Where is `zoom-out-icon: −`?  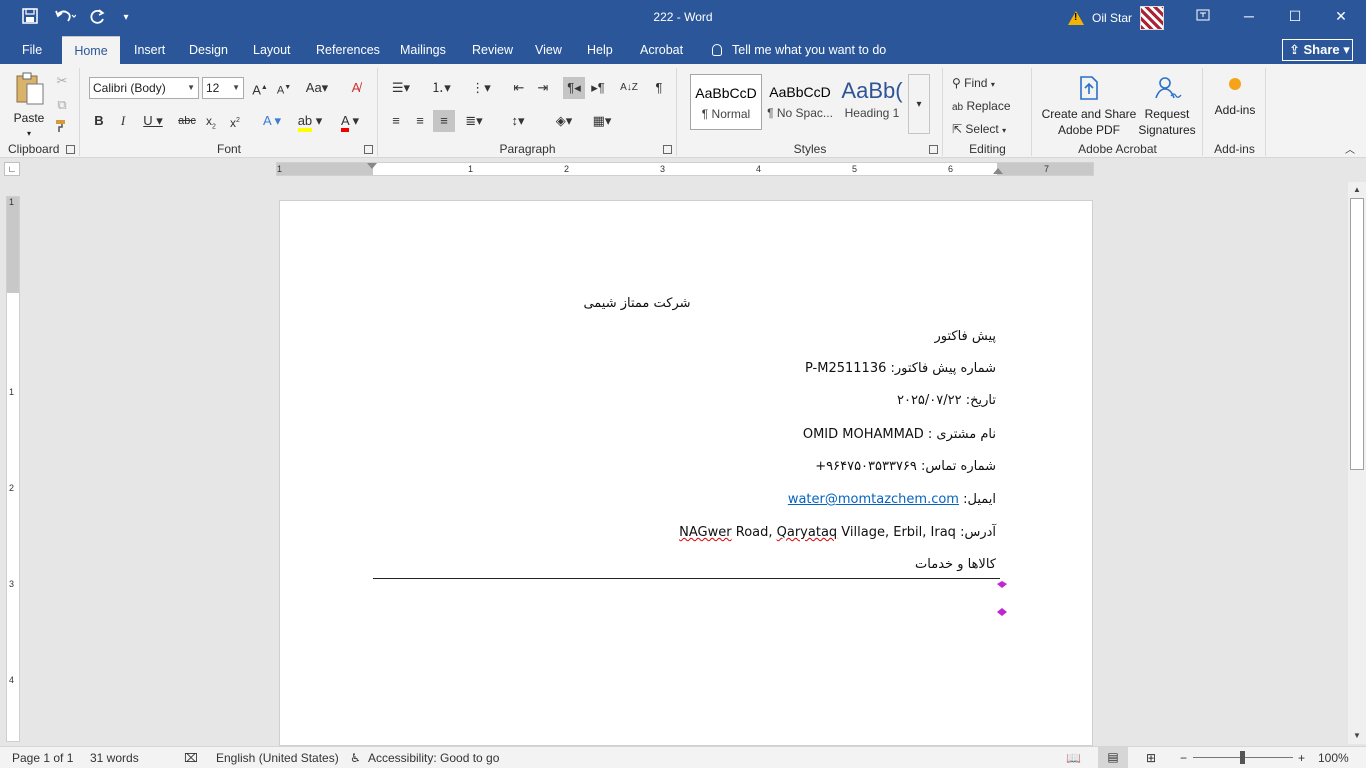
zoom-out-icon: − is located at coordinates (1183, 758).